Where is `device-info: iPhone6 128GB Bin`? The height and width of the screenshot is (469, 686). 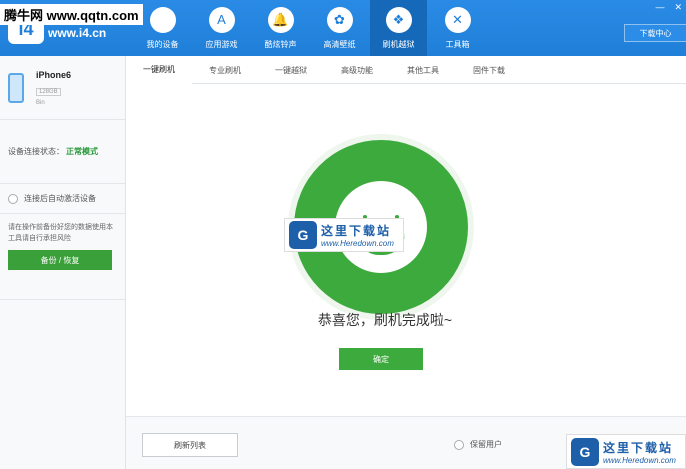
device-info: iPhone6 128GB Bin is located at coordinates (62, 88).